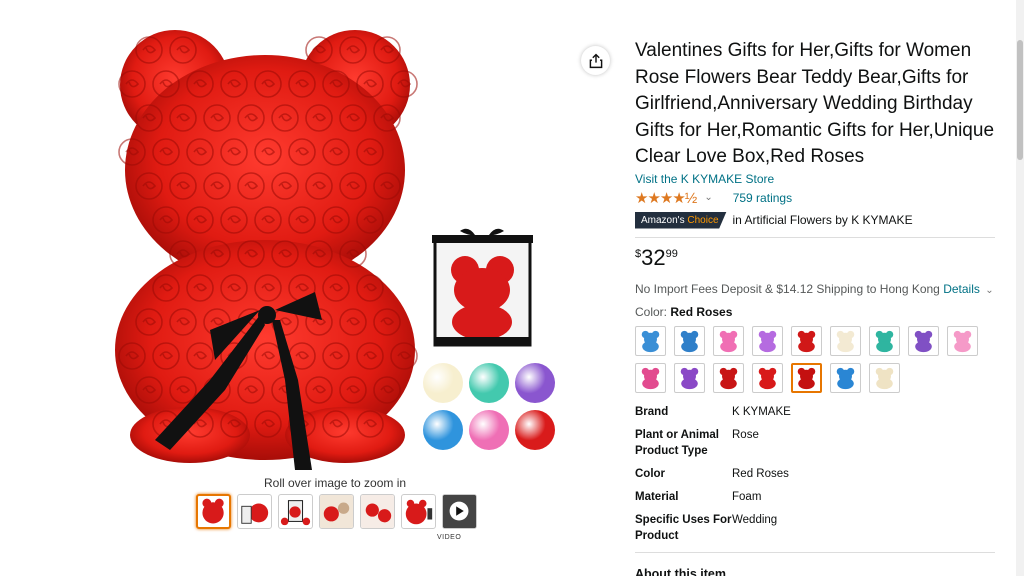 This screenshot has width=1024, height=576. Describe the element at coordinates (762, 198) in the screenshot. I see `ratings-count-link: 759 ratings` at that location.